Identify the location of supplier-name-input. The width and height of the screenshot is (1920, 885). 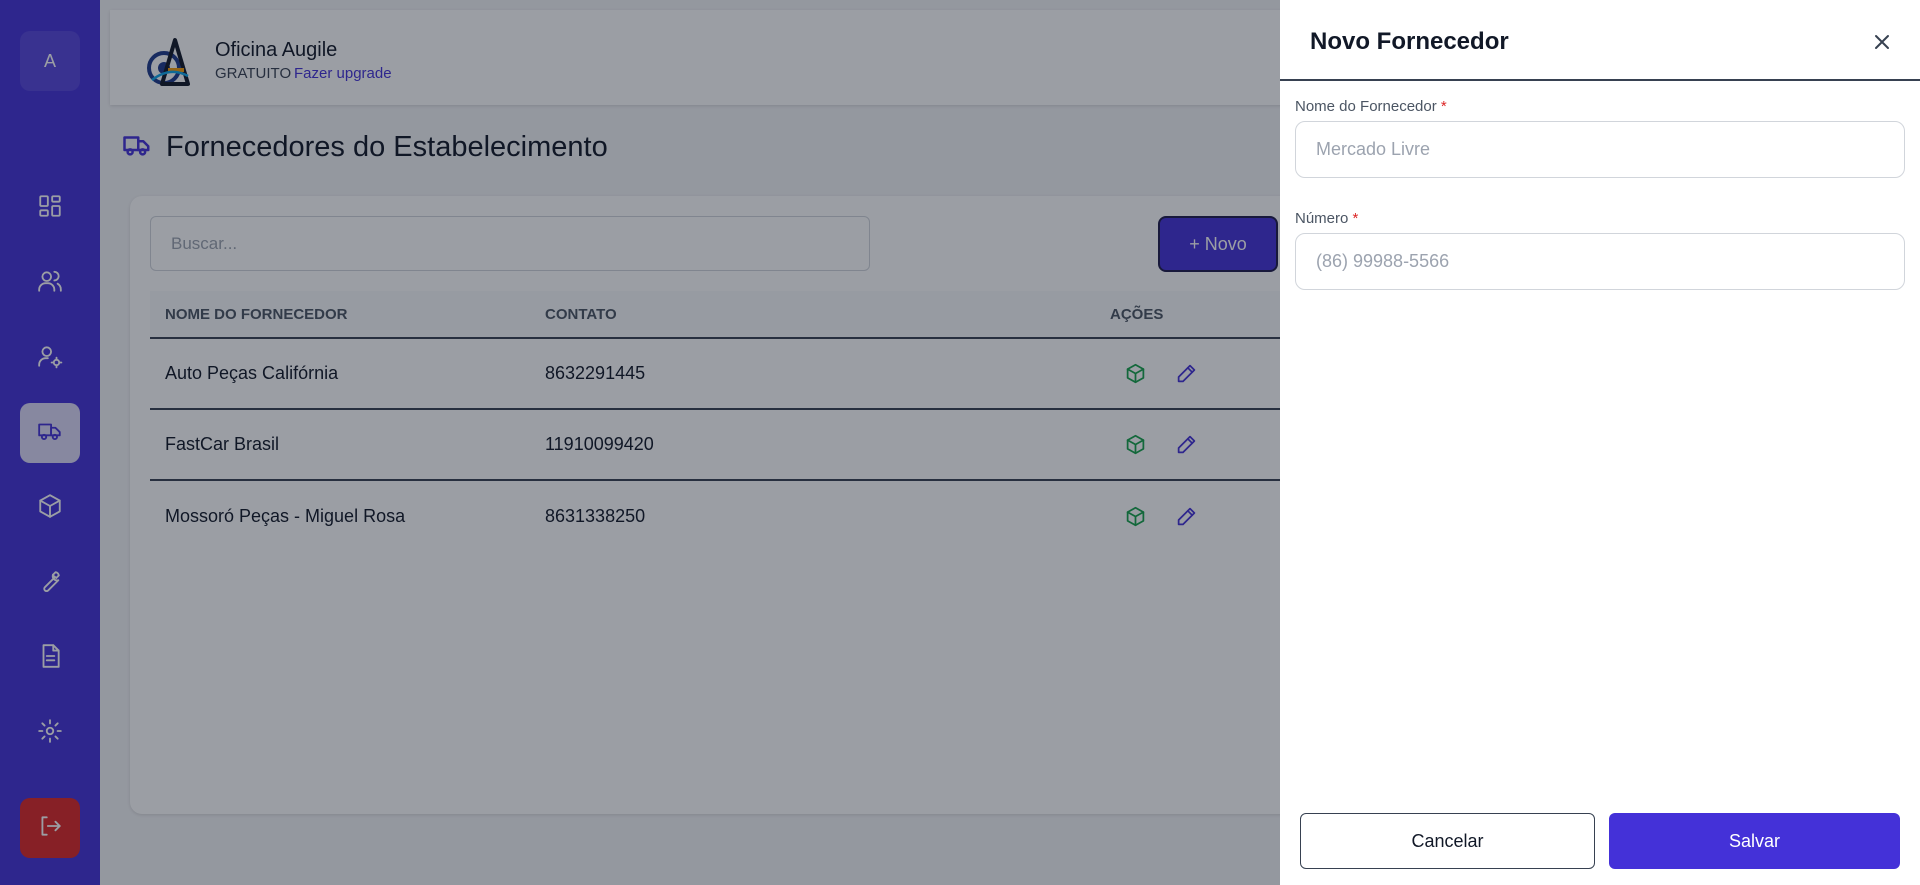
(1600, 149).